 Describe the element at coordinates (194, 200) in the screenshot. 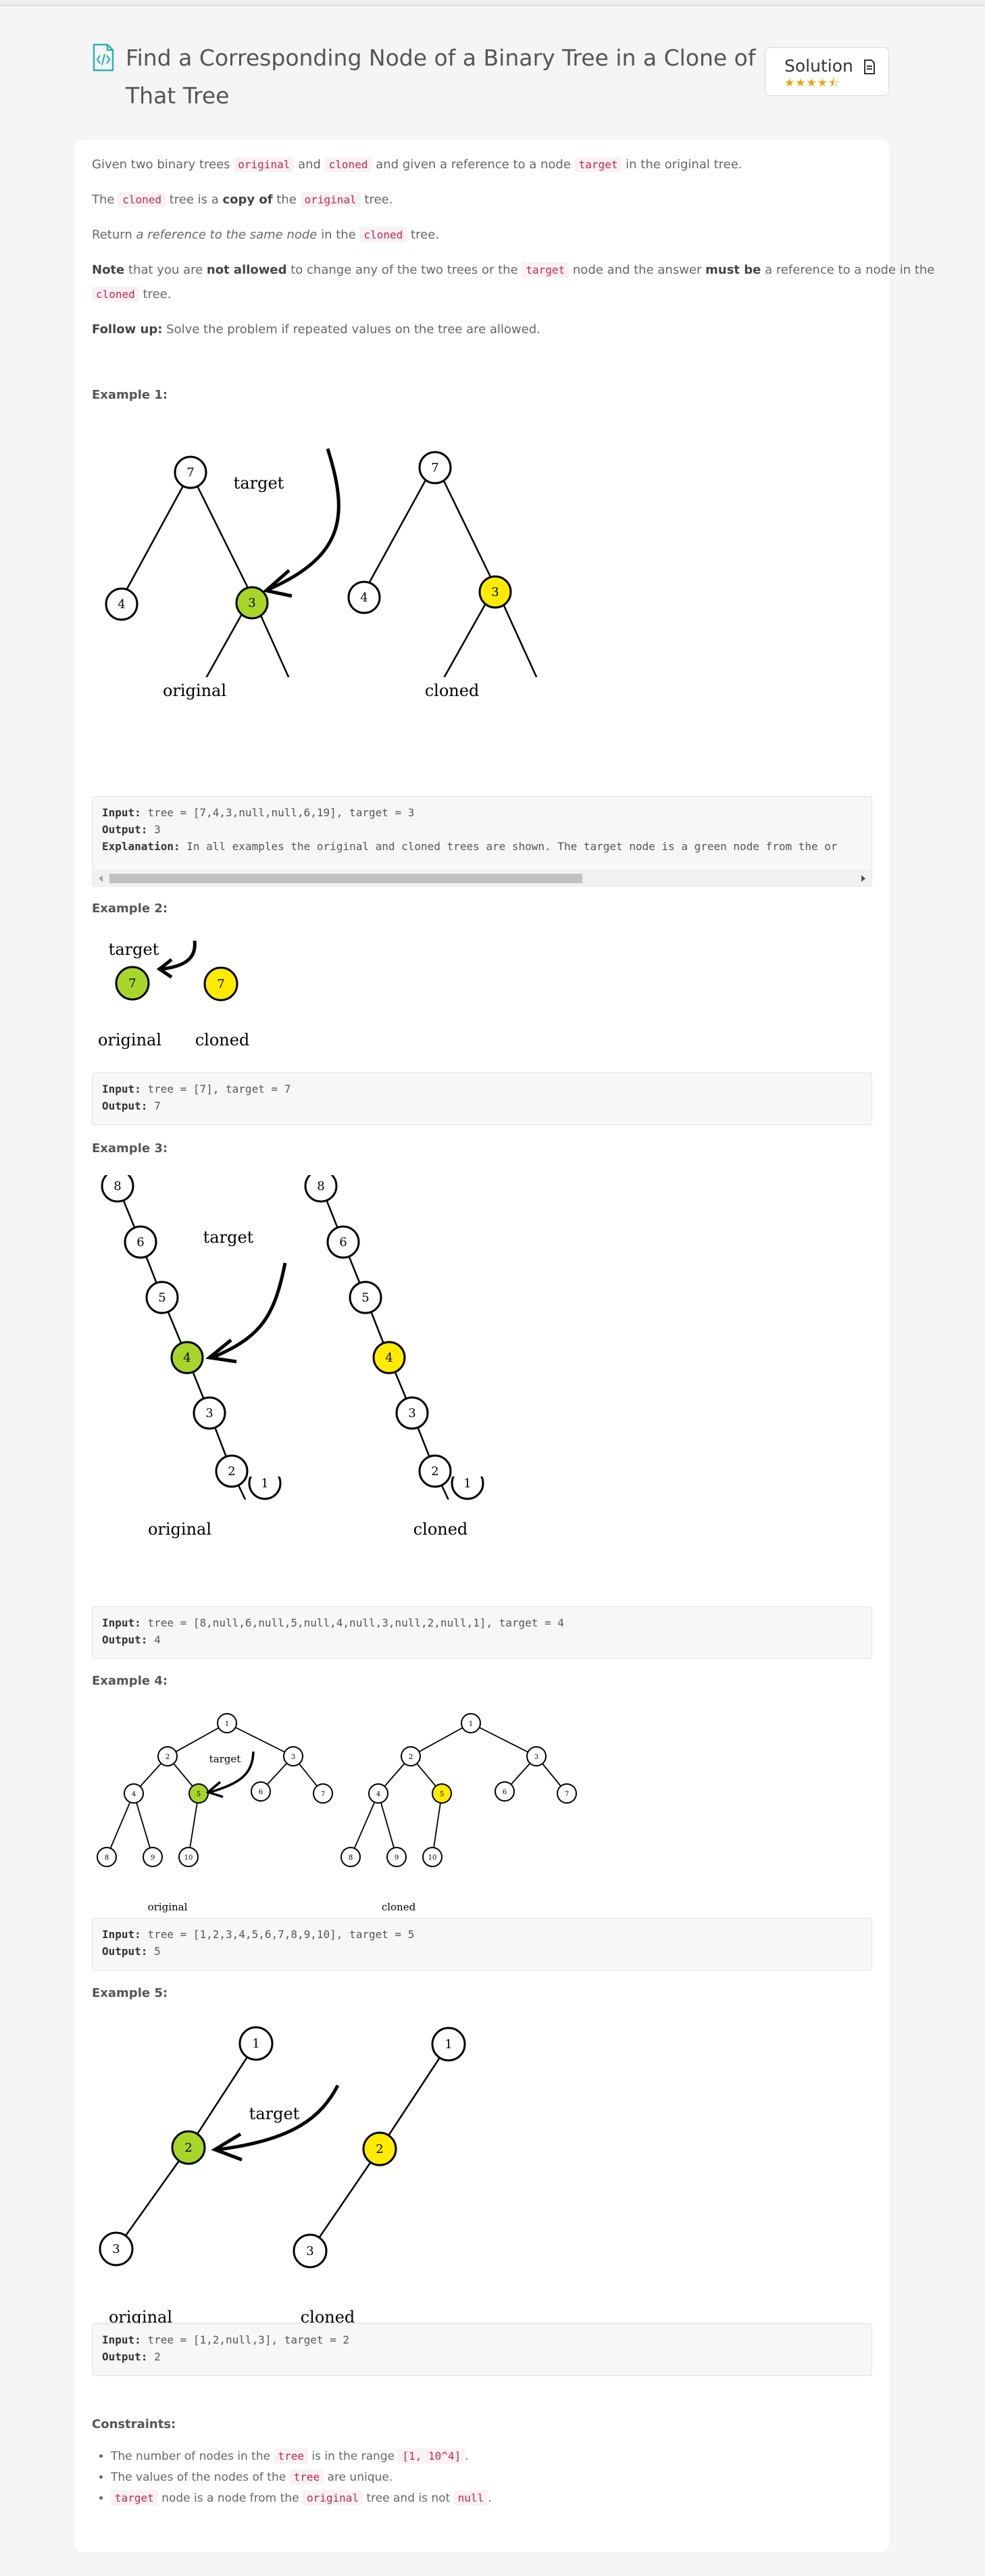

I see `text-fragment: tree is a` at that location.